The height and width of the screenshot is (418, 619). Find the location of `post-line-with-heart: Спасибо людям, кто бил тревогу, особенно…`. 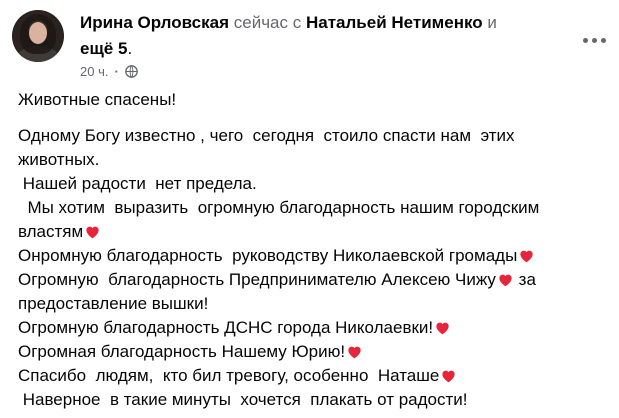

post-line-with-heart: Спасибо людям, кто бил тревогу, особенно… is located at coordinates (313, 376).